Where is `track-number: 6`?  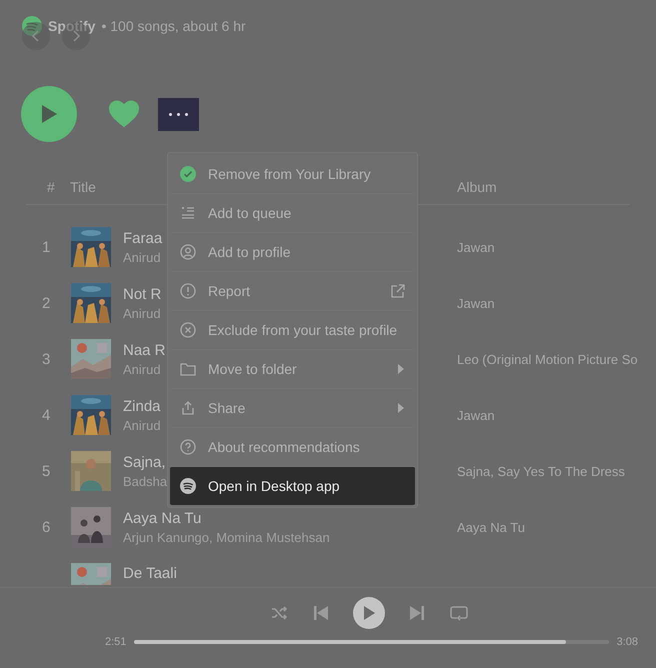
track-number: 6 is located at coordinates (47, 527).